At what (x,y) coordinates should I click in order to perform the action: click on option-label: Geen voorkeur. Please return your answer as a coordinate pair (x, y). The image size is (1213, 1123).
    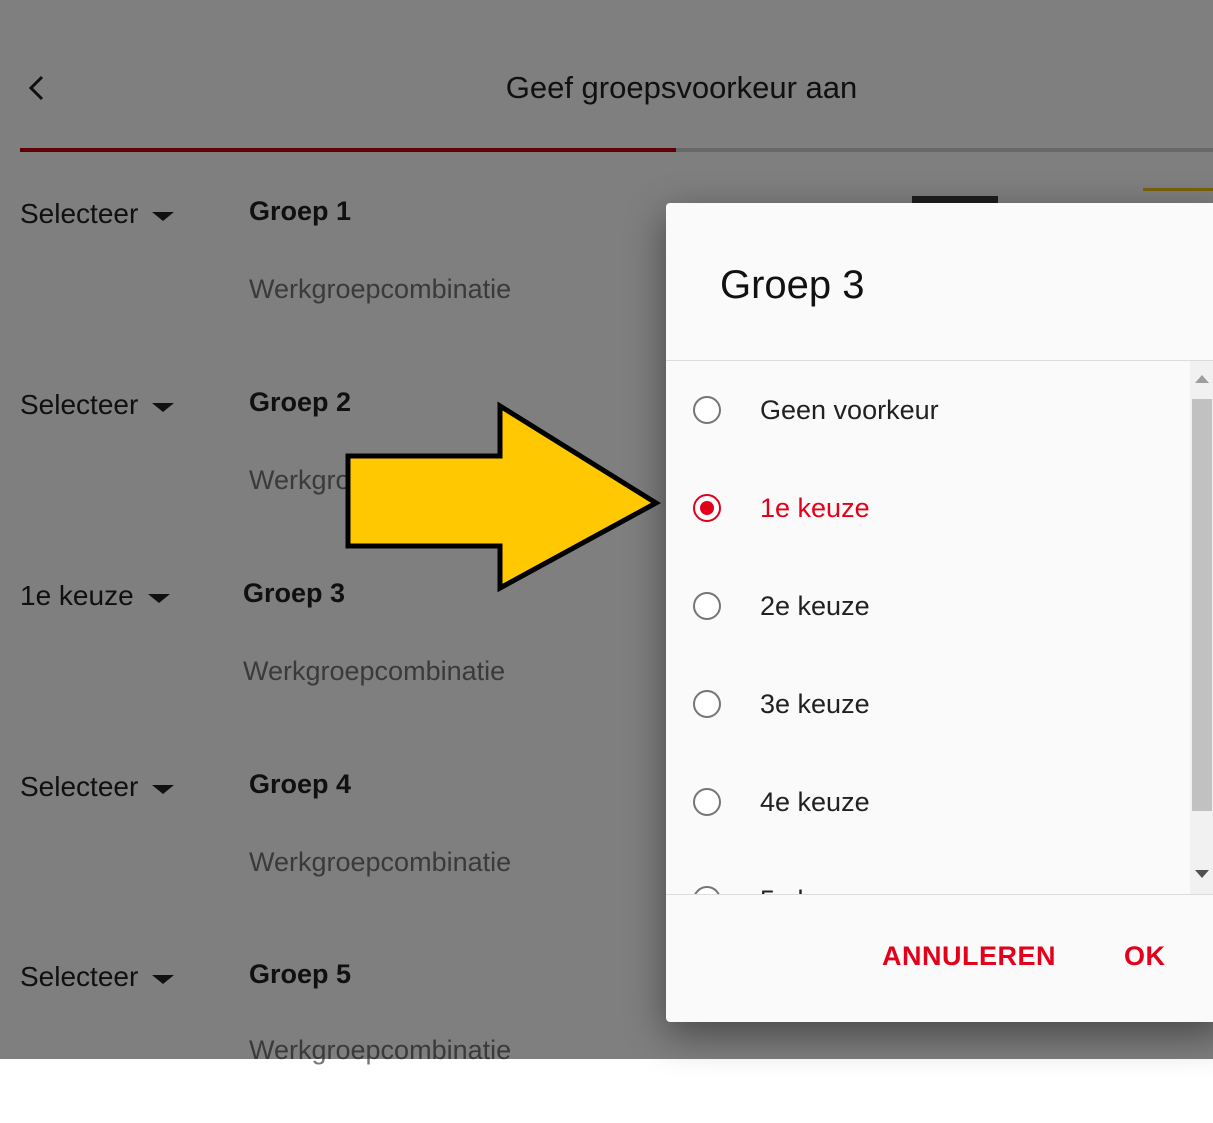
    Looking at the image, I should click on (849, 409).